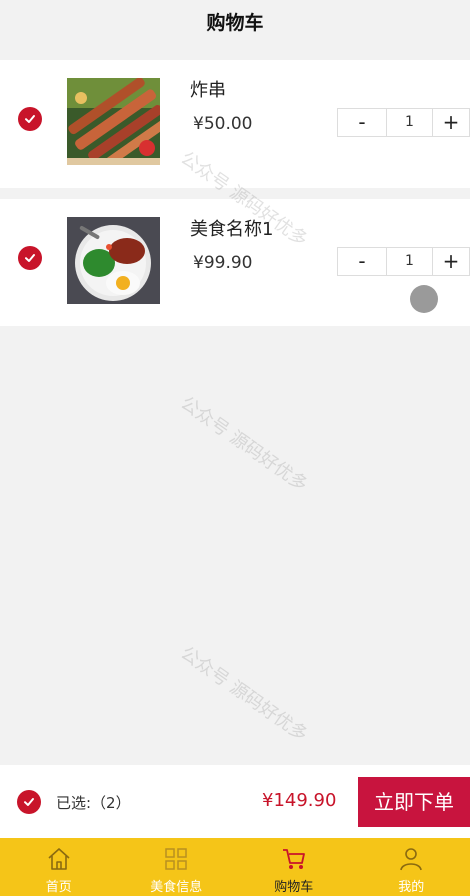 This screenshot has width=470, height=896. What do you see at coordinates (93, 803) in the screenshot?
I see `selected-count: 已选:（2）` at bounding box center [93, 803].